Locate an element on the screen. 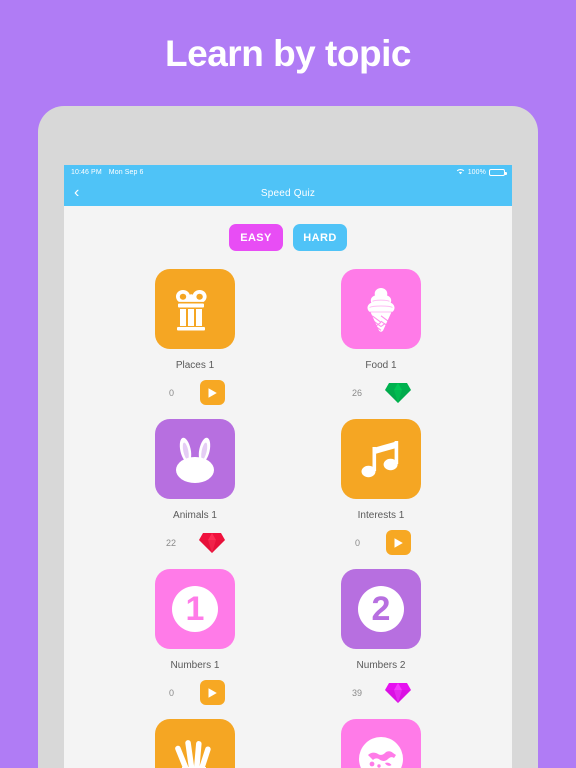  difficulty-toggle-group: EASY HARD is located at coordinates (288, 228).